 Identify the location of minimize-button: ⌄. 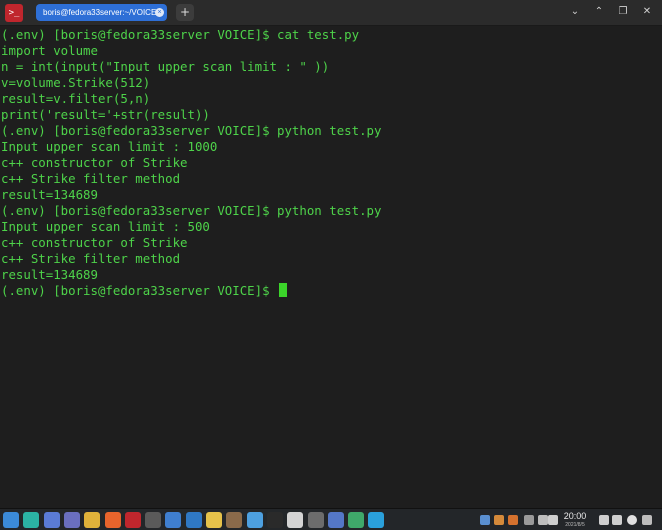
(575, 12).